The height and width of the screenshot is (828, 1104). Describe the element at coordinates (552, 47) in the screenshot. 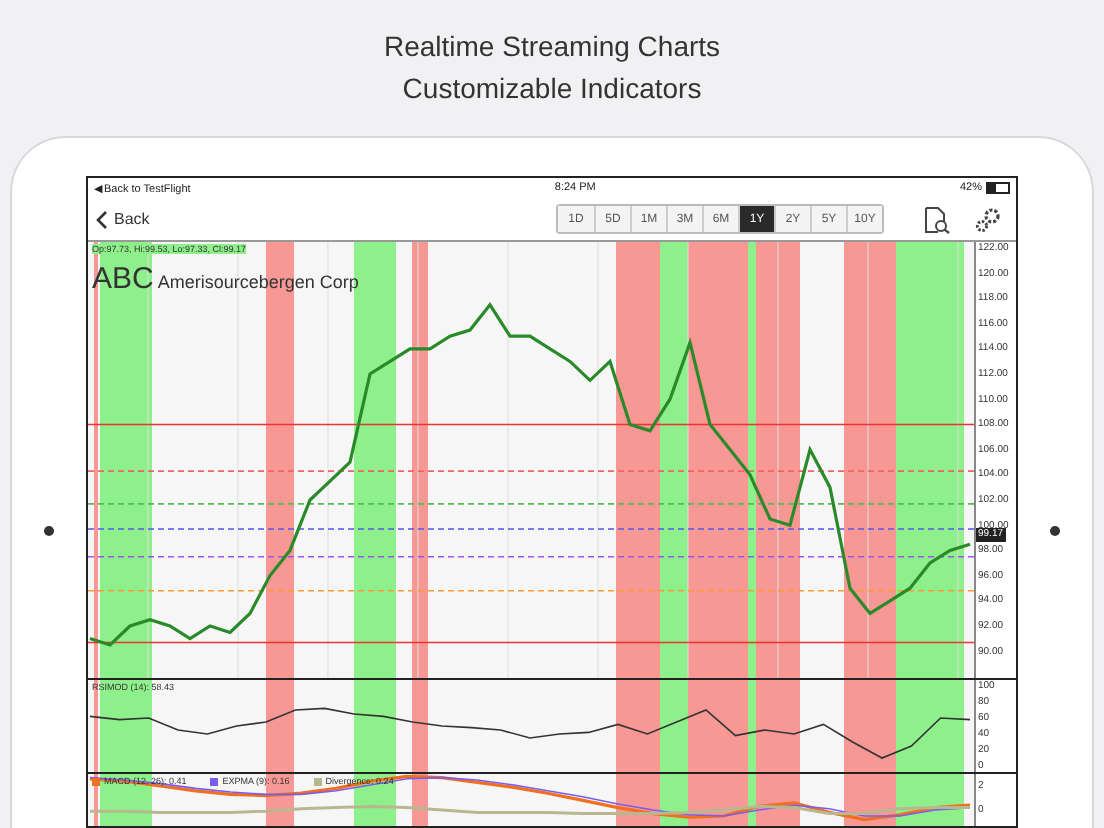

I see `headline-text: Realtime Streaming Charts` at that location.